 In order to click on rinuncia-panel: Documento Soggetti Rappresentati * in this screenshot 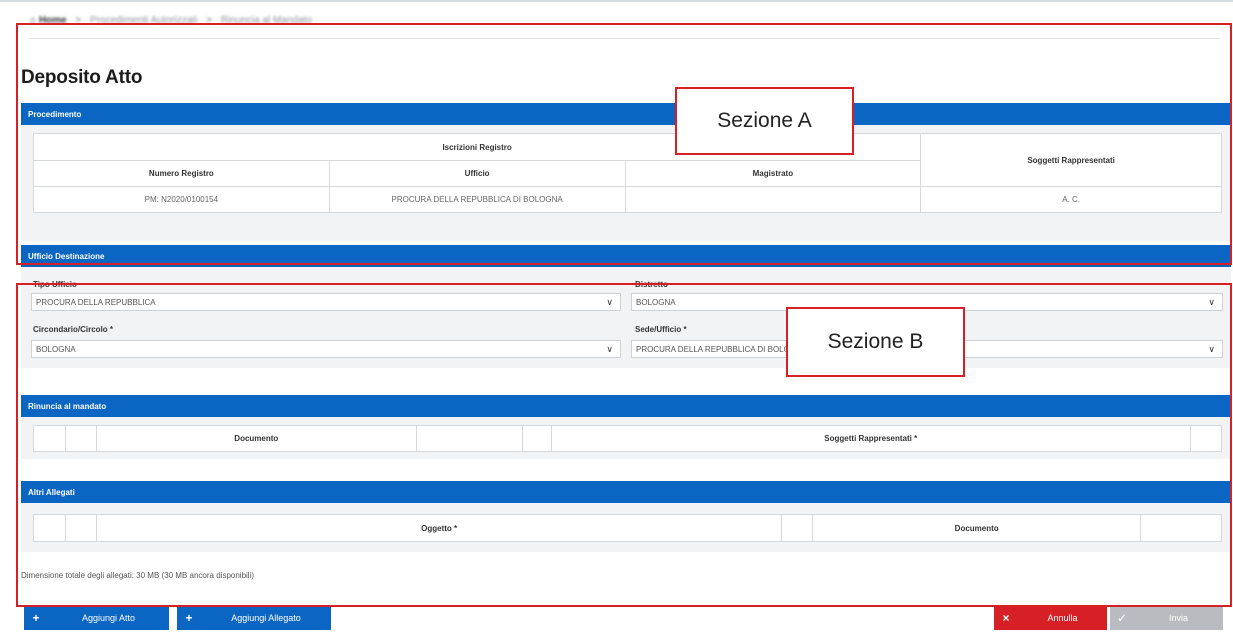, I will do `click(626, 438)`.